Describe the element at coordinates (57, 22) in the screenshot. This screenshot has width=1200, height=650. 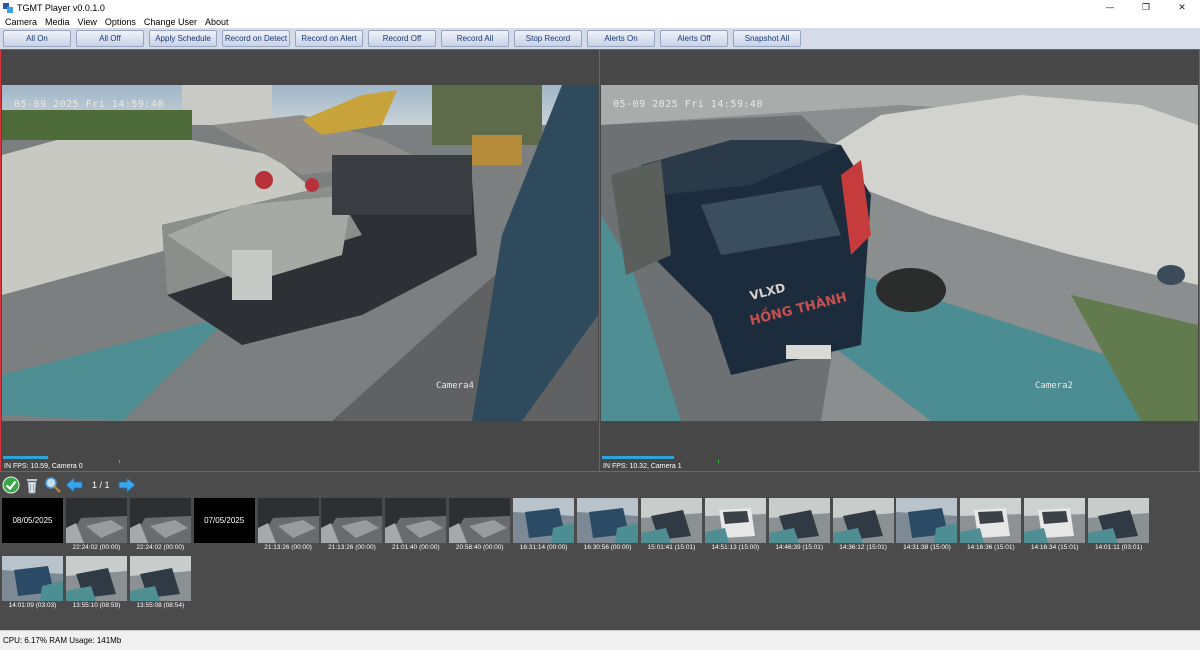
I see `menu-media: Media` at that location.